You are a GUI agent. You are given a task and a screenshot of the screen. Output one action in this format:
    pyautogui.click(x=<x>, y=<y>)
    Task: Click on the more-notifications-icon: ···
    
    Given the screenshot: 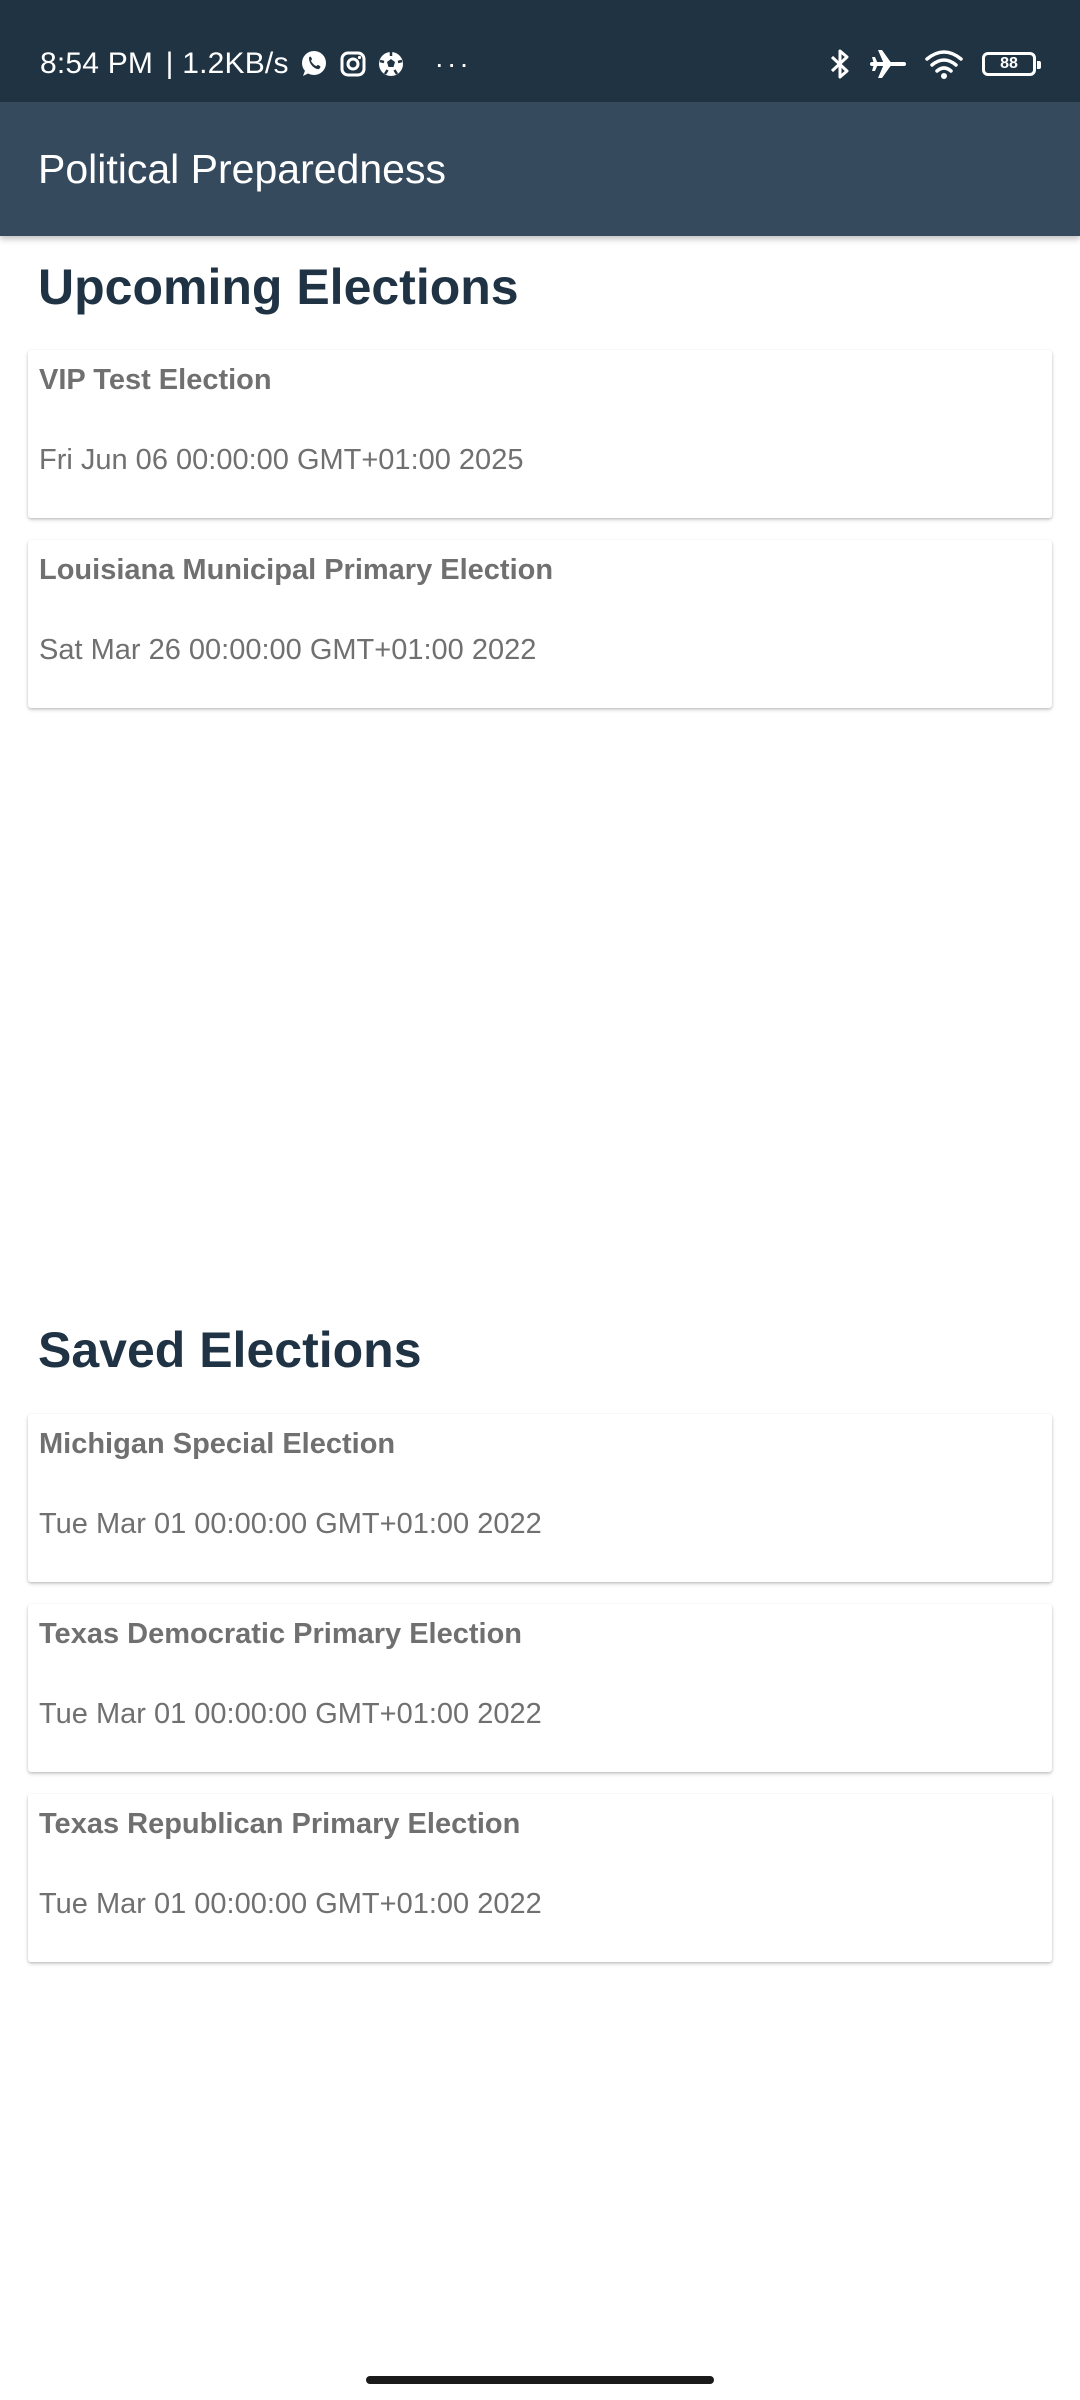 What is the action you would take?
    pyautogui.click(x=453, y=63)
    